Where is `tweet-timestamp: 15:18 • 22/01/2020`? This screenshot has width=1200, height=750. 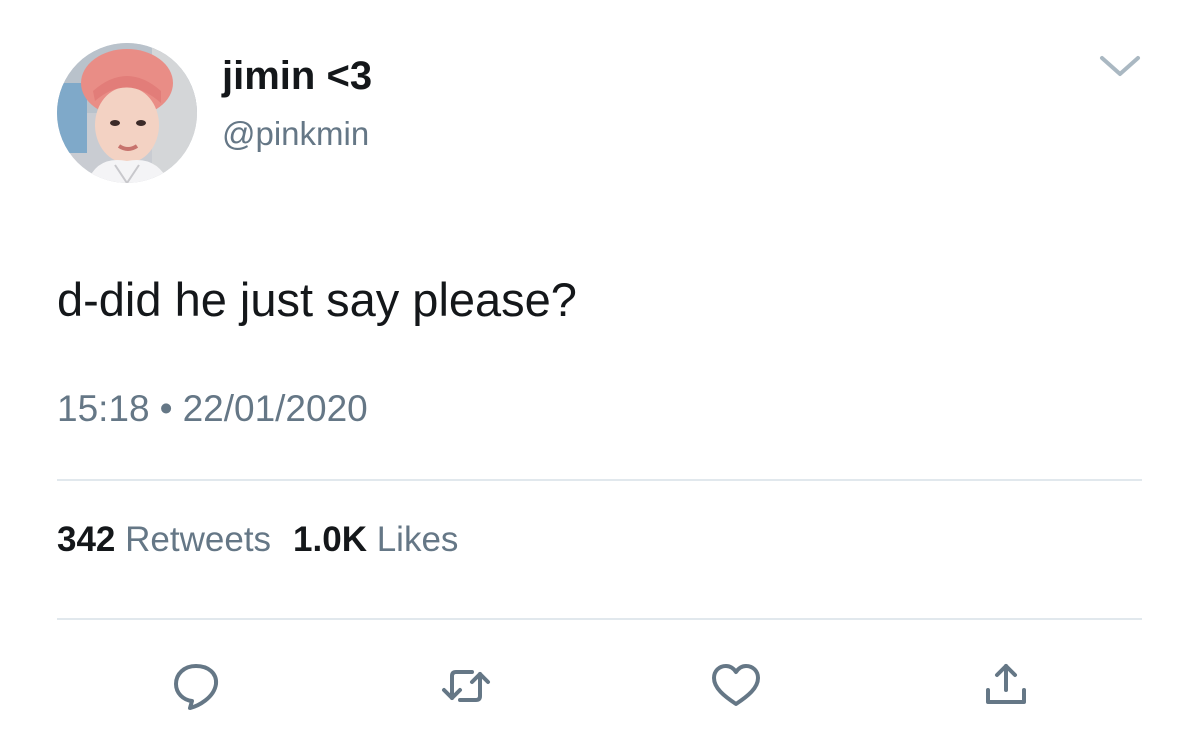 tweet-timestamp: 15:18 • 22/01/2020 is located at coordinates (212, 409).